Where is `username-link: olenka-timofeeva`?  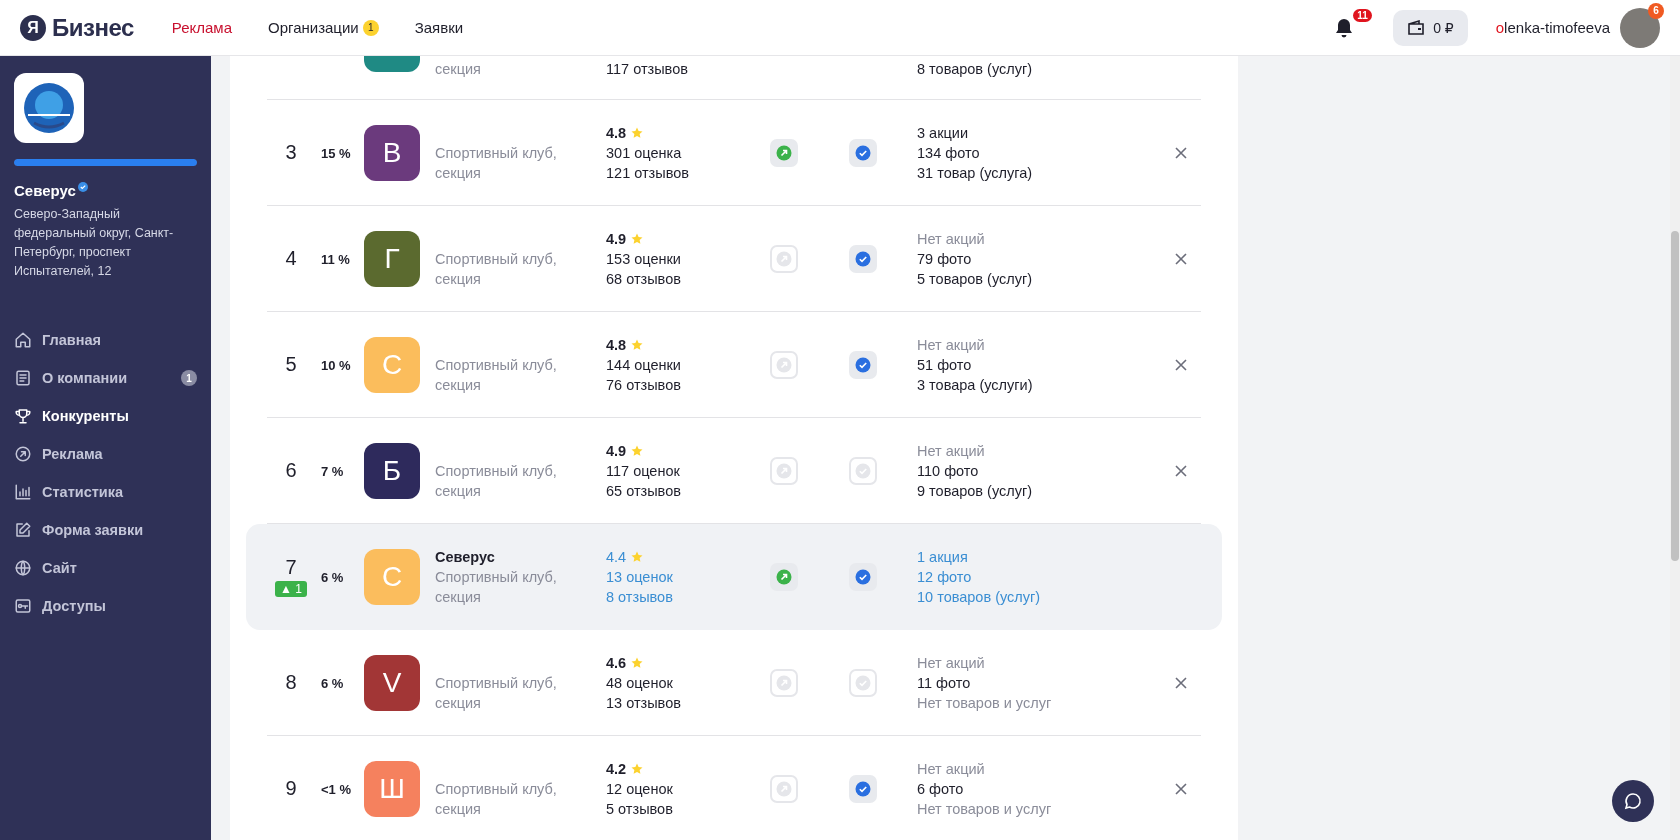
username-link: olenka-timofeeva is located at coordinates (1552, 27).